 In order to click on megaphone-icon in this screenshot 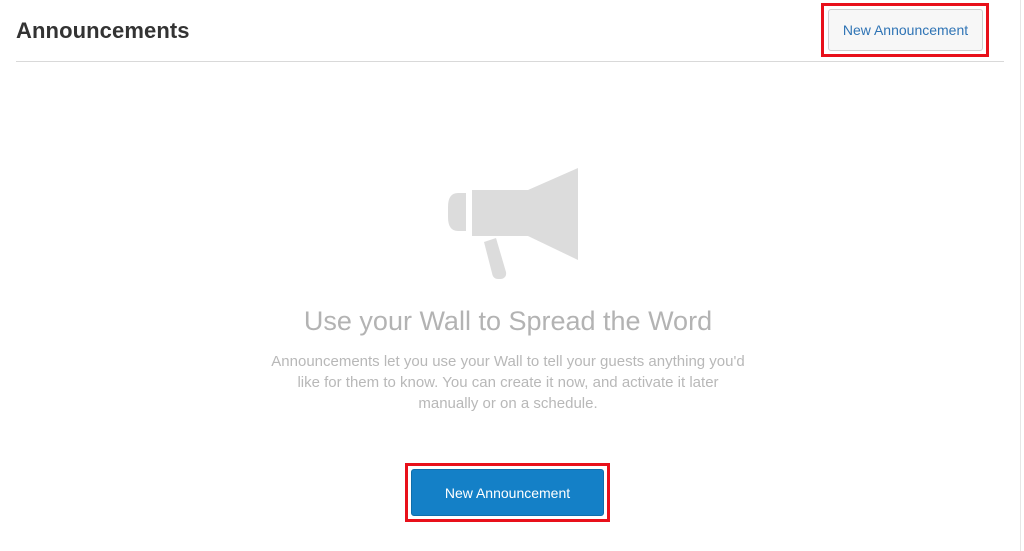, I will do `click(513, 223)`.